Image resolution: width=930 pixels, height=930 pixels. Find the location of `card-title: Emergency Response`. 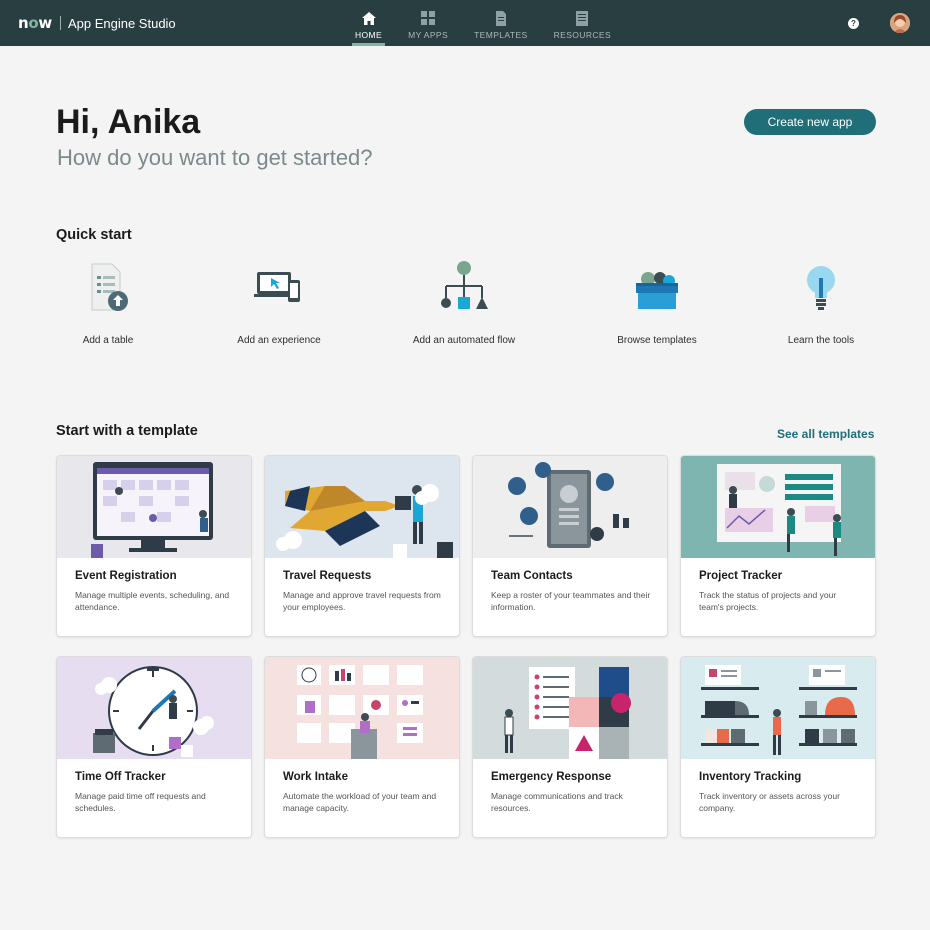

card-title: Emergency Response is located at coordinates (551, 777).